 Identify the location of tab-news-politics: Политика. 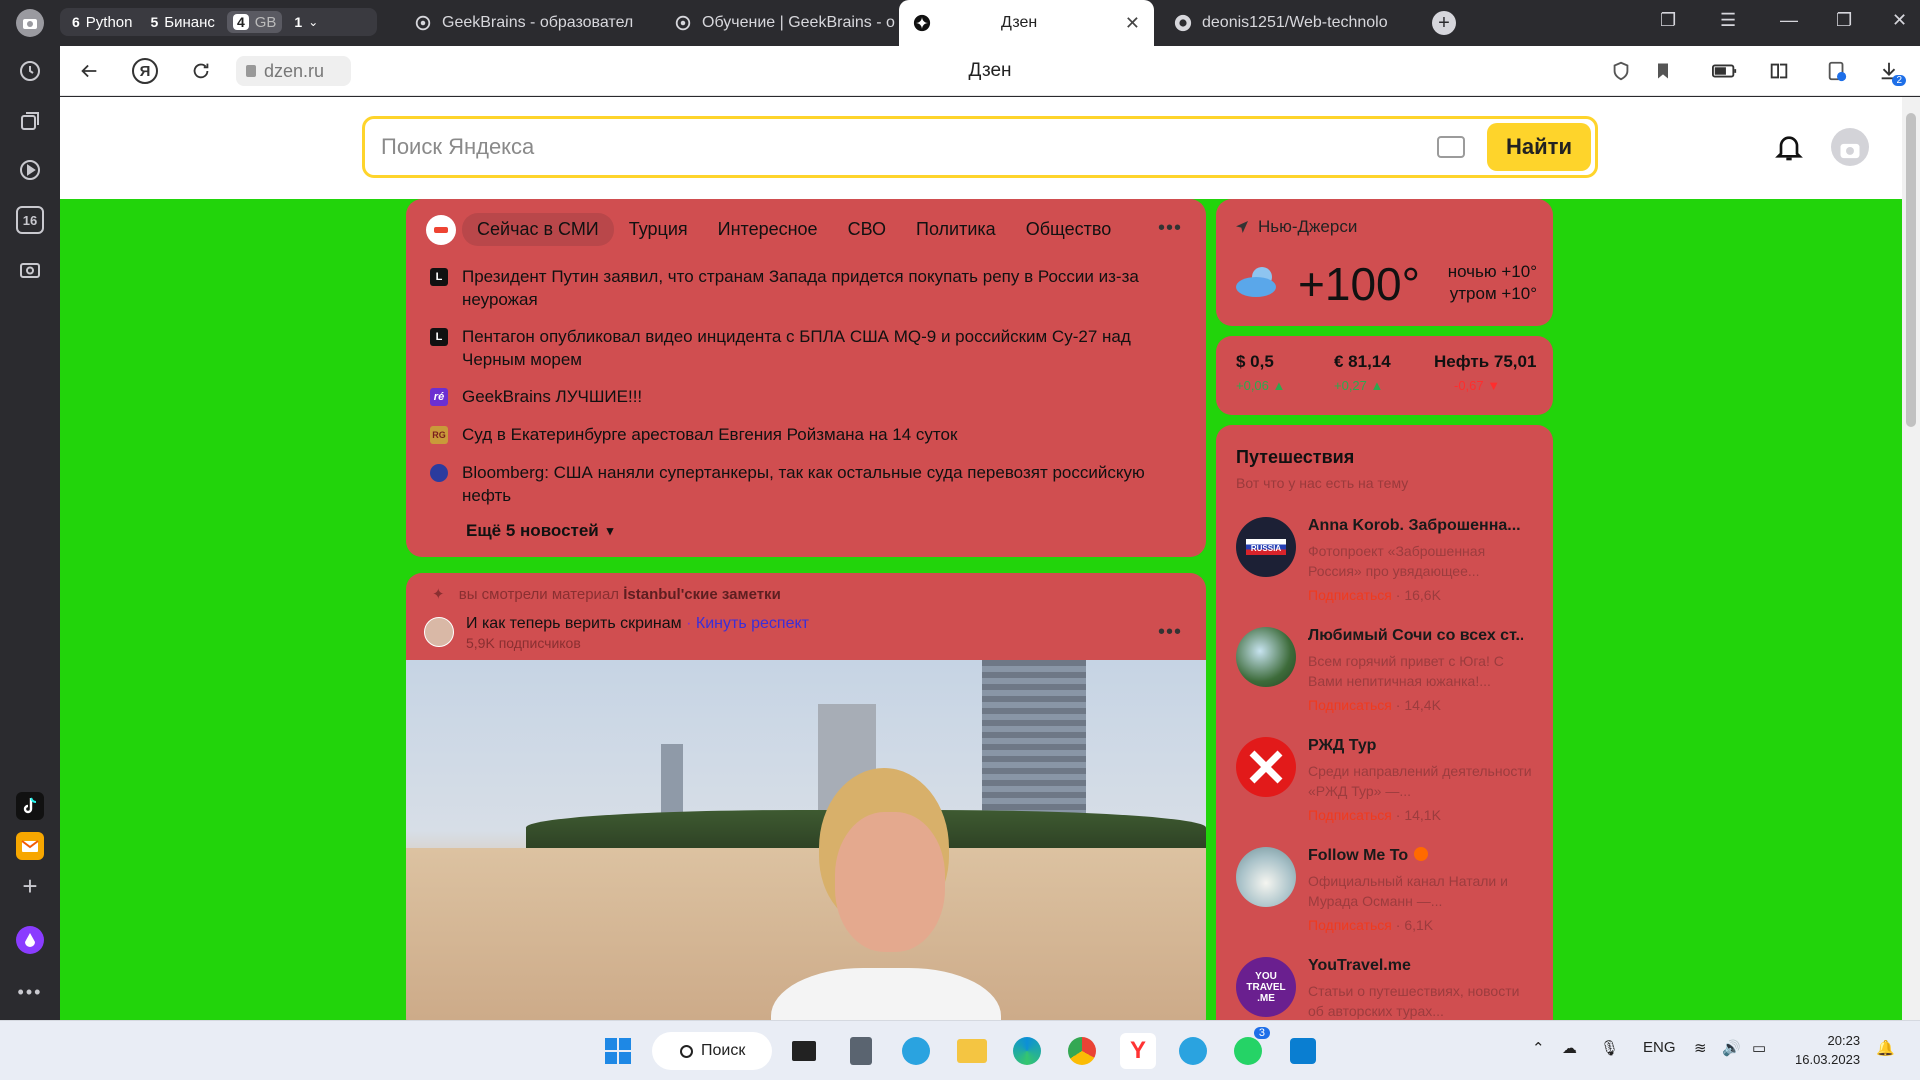
(956, 229).